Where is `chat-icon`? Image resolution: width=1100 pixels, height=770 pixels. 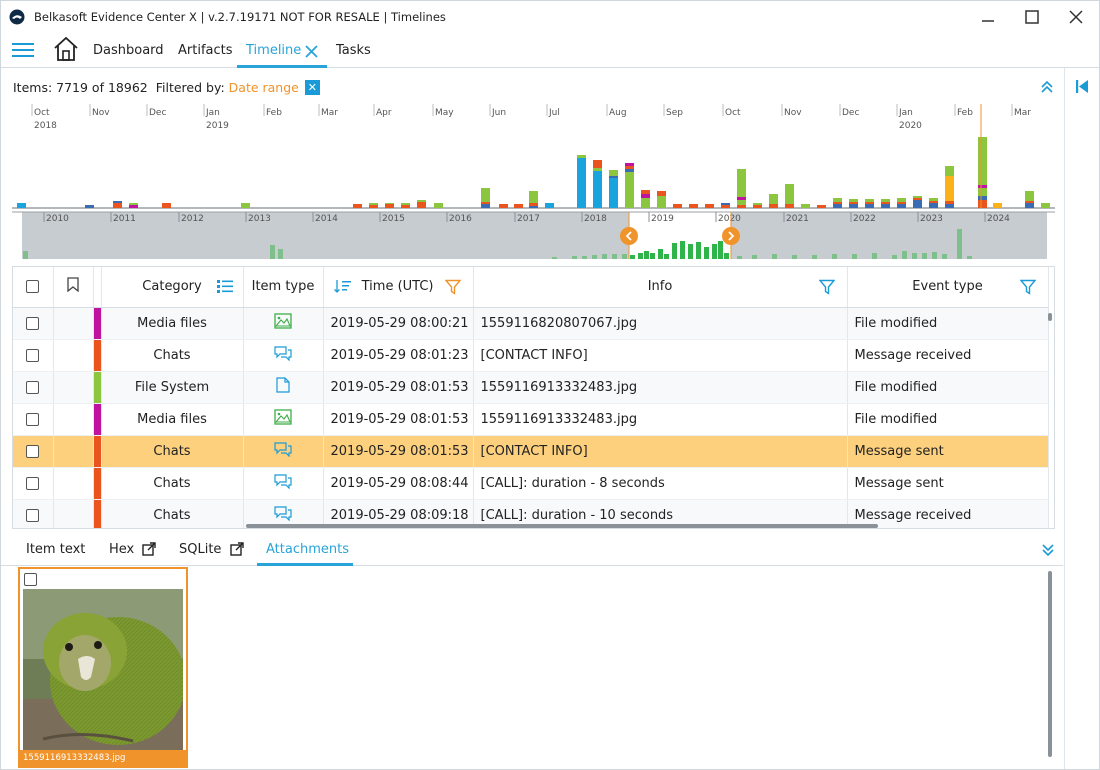
chat-icon is located at coordinates (283, 451).